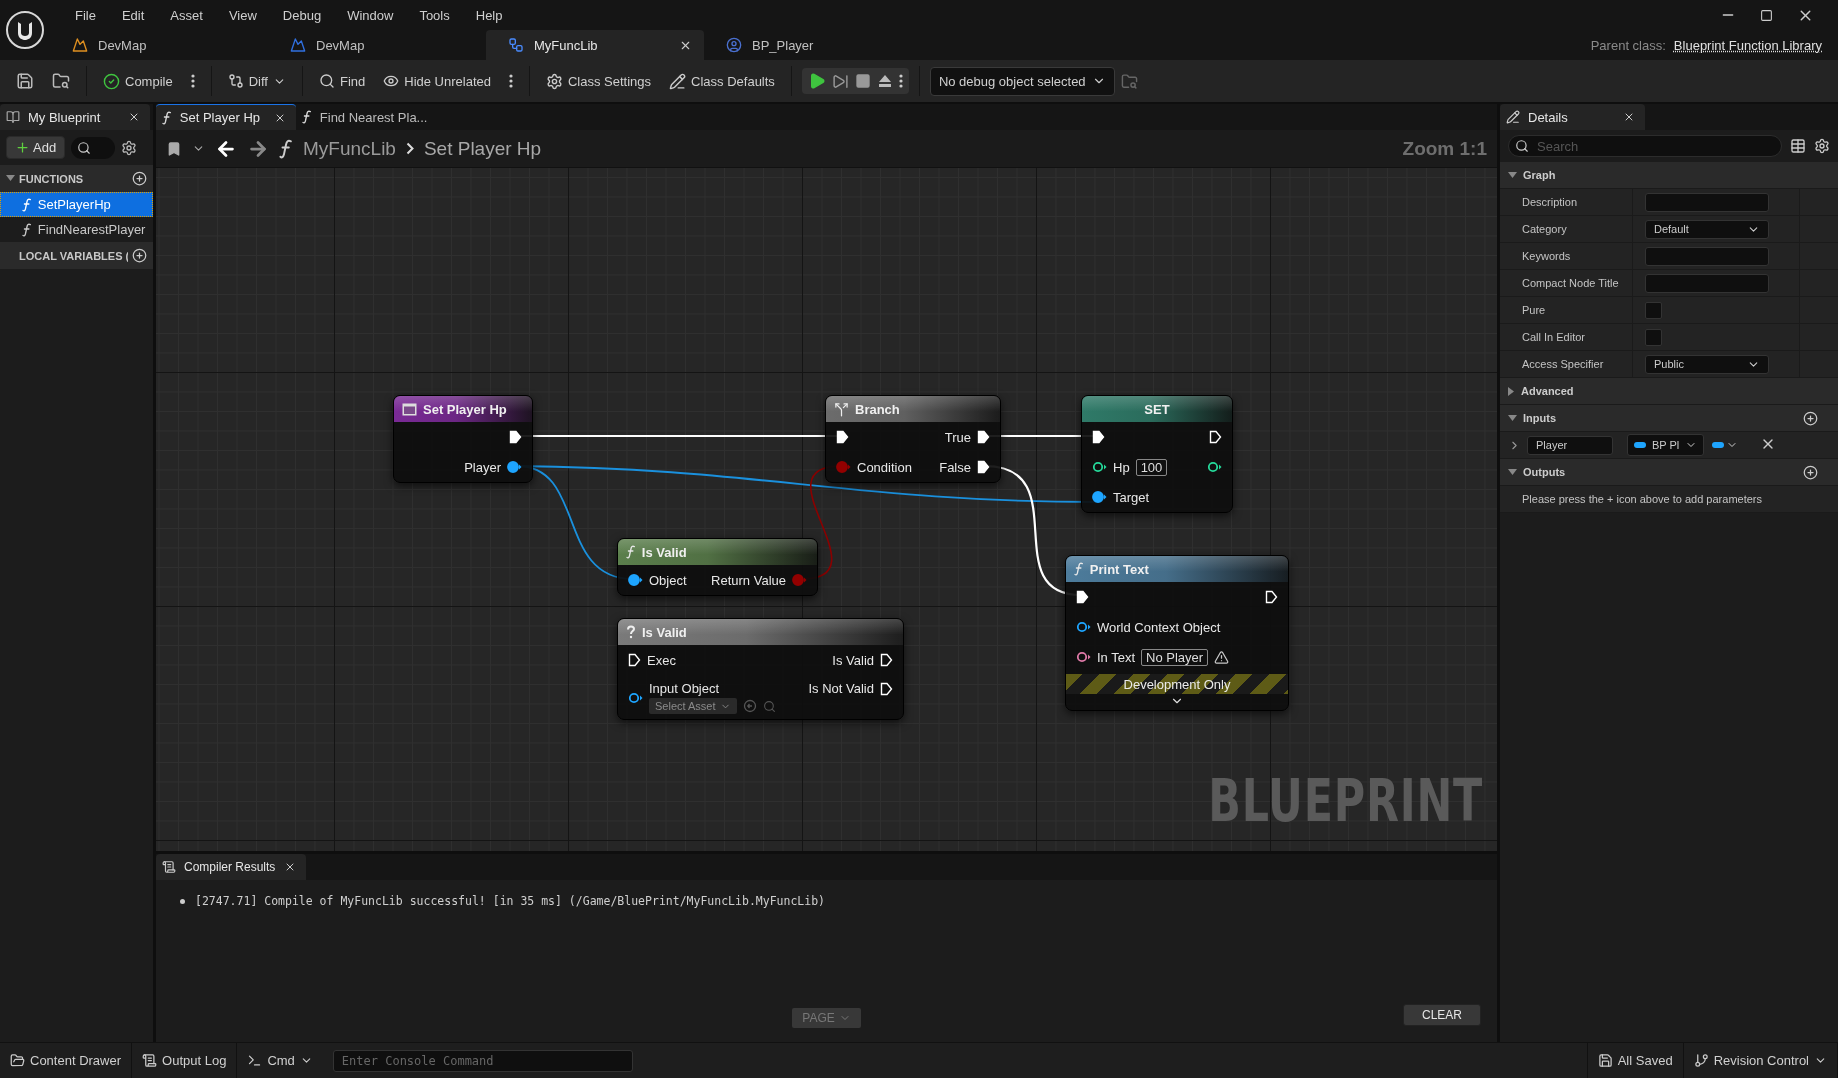 The height and width of the screenshot is (1078, 1838). Describe the element at coordinates (1175, 657) in the screenshot. I see `value-field: No Player` at that location.